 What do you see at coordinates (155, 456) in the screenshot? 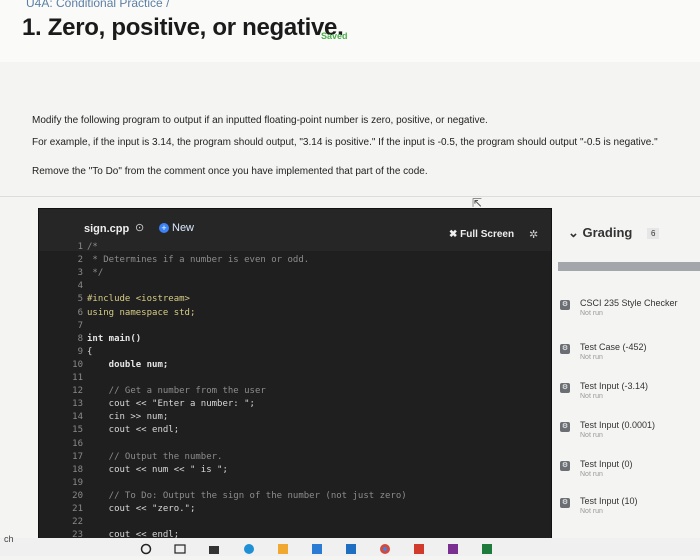
I see `code-text: // Output the number.` at bounding box center [155, 456].